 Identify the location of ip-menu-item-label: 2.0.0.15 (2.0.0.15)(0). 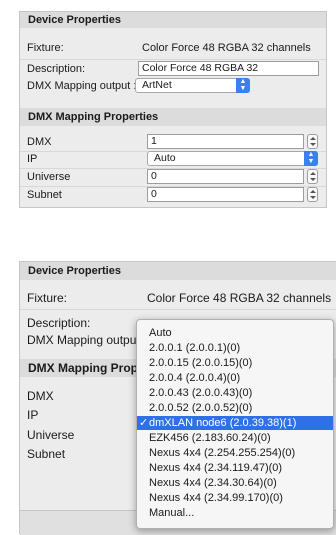
(201, 363).